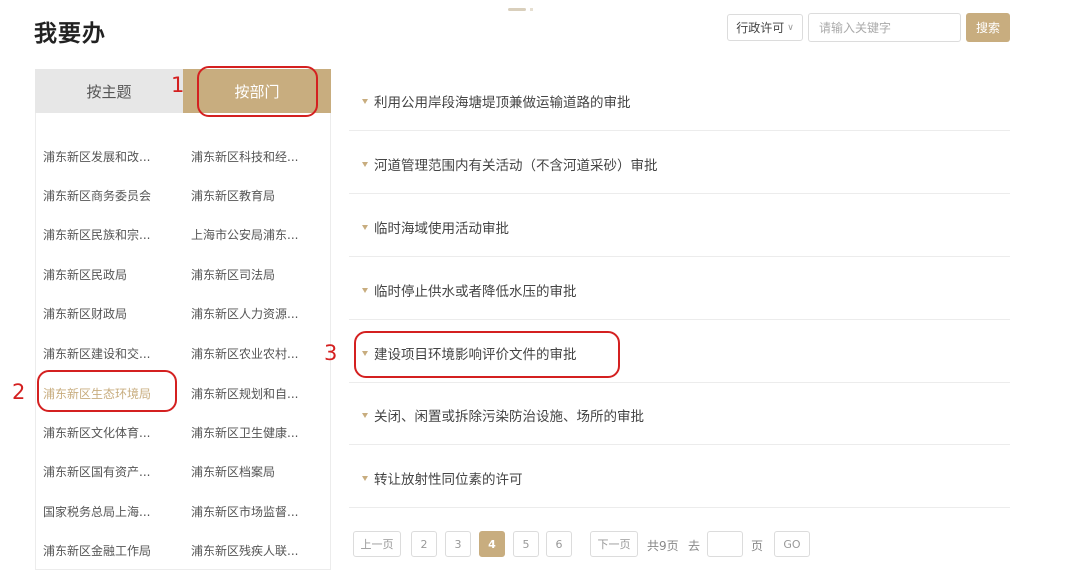 This screenshot has width=1080, height=570. I want to click on go-button: GO, so click(792, 544).